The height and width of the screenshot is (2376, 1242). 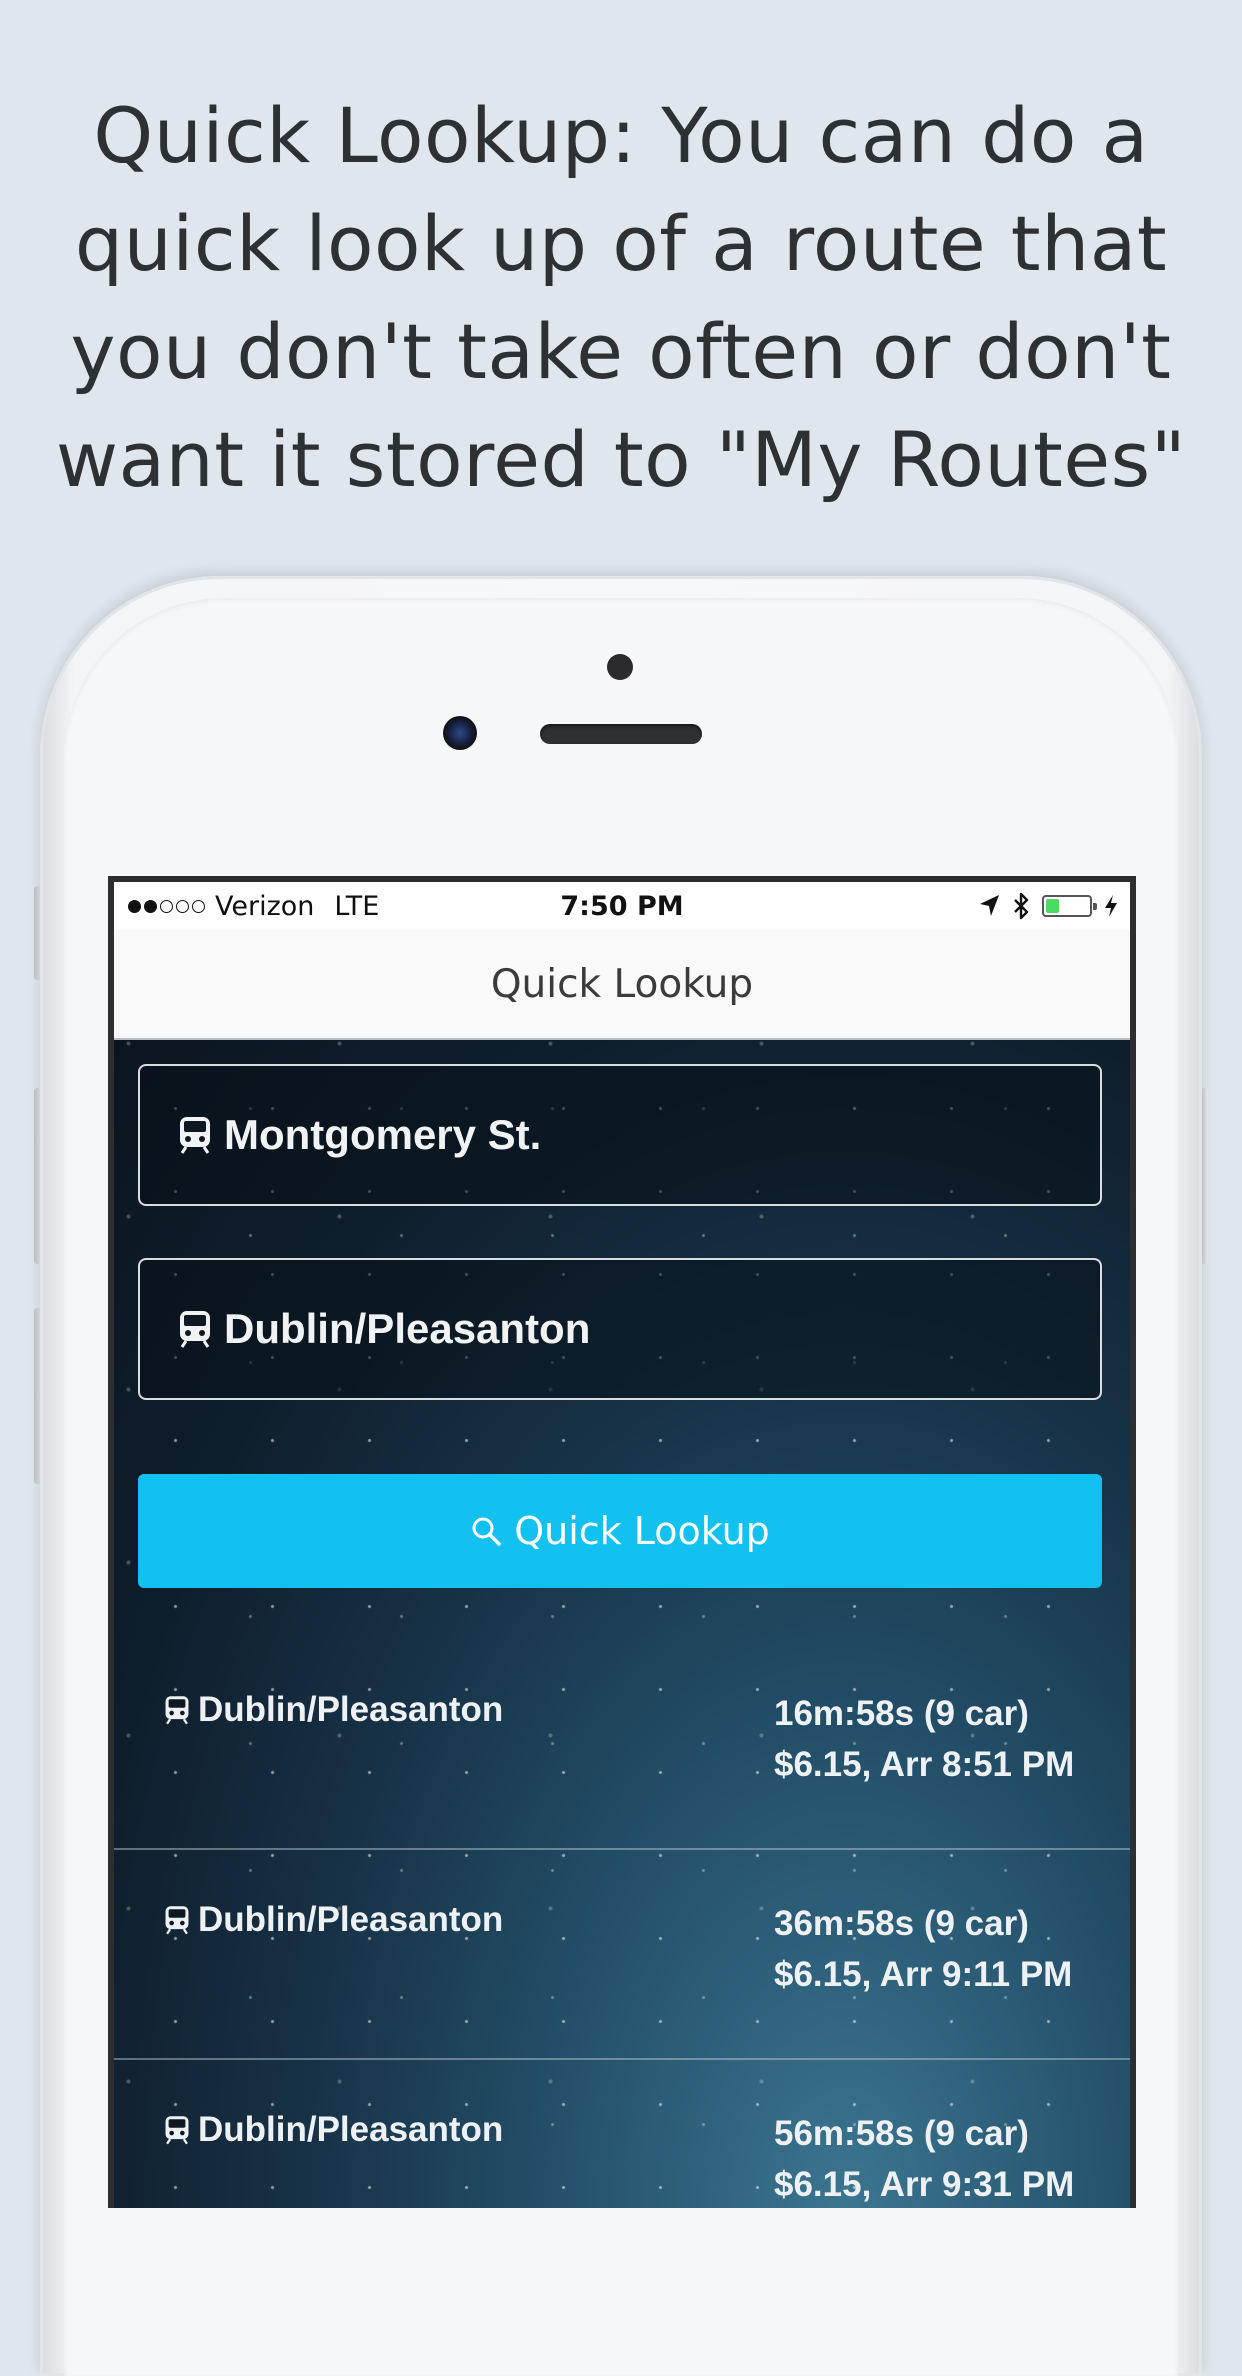 What do you see at coordinates (1111, 906) in the screenshot?
I see `charging-bolt-icon` at bounding box center [1111, 906].